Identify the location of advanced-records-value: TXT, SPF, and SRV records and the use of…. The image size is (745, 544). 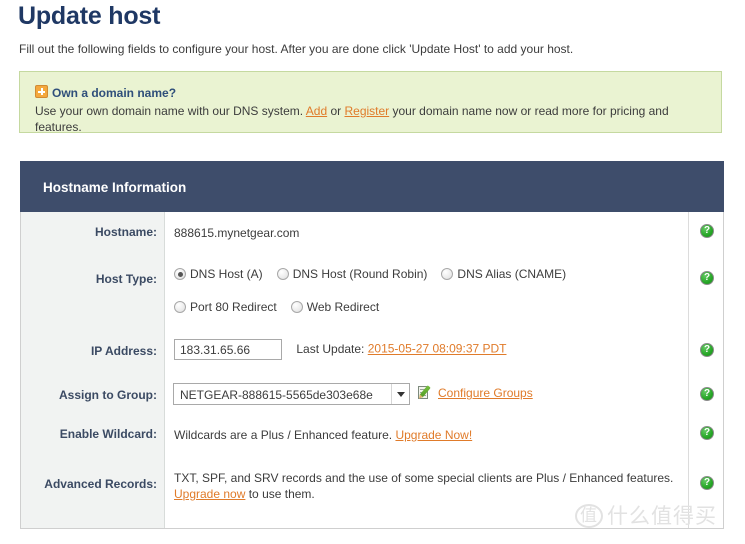
(434, 486).